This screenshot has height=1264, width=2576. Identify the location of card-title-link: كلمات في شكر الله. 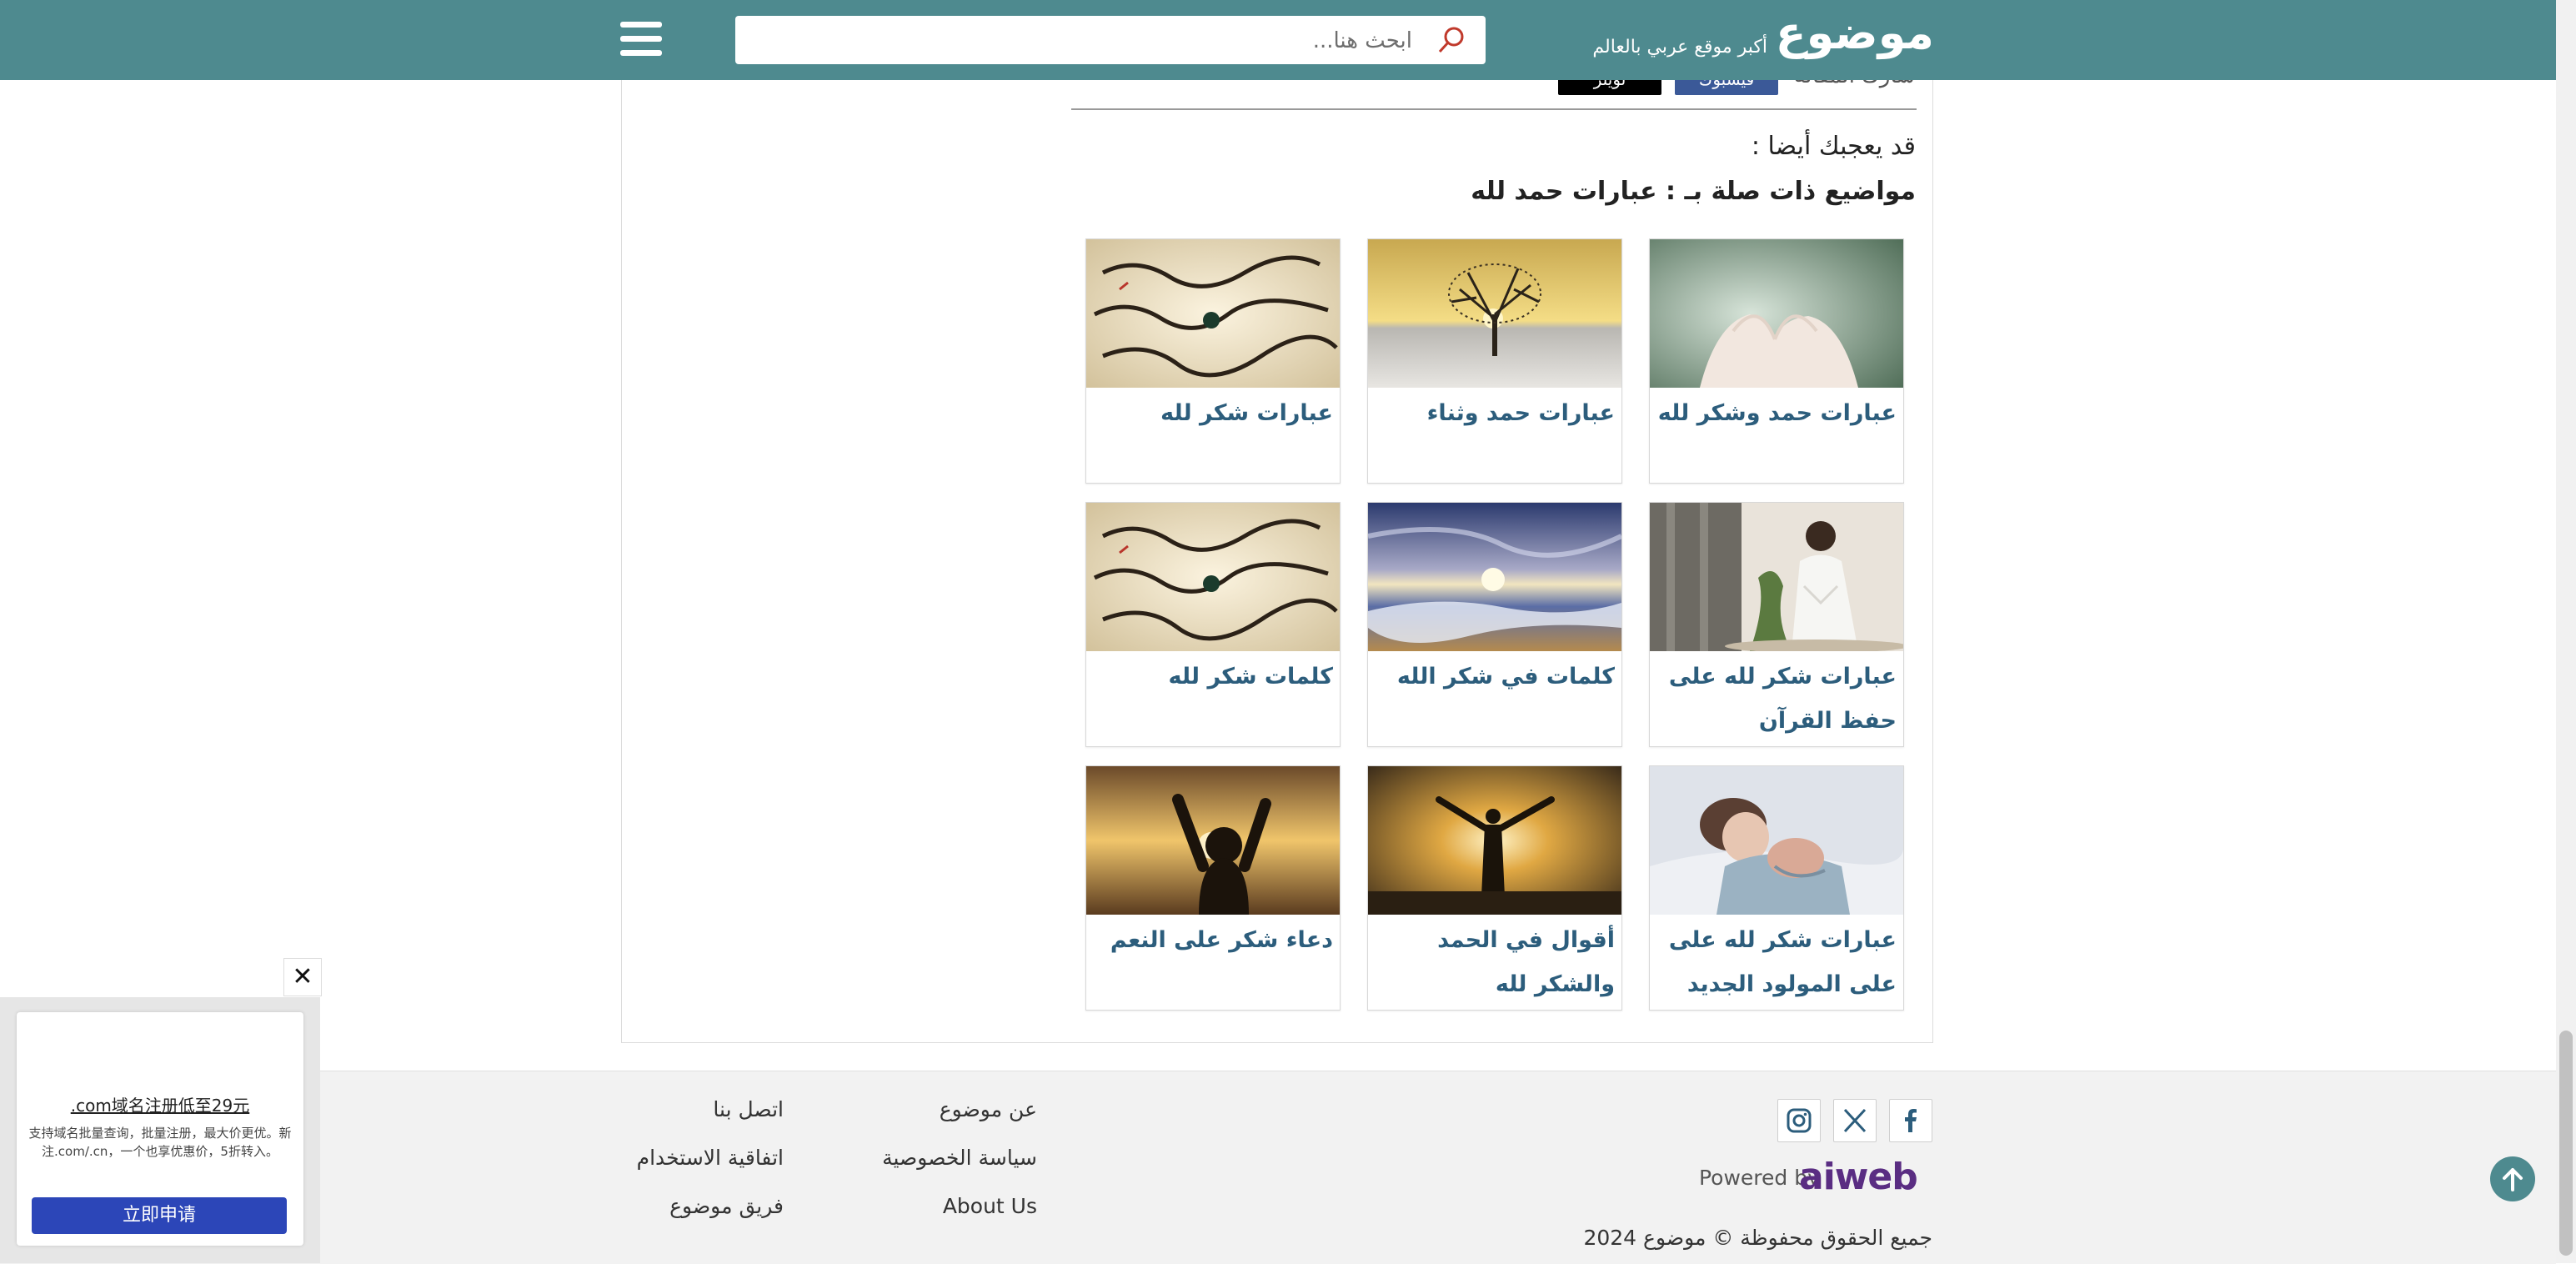
(1495, 677).